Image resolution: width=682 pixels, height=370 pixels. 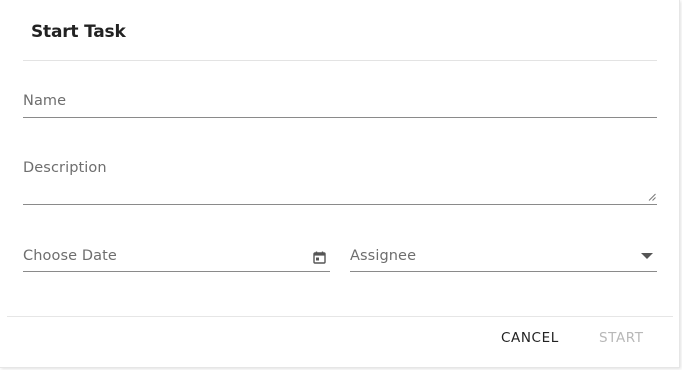 I want to click on description-underline, so click(x=340, y=204).